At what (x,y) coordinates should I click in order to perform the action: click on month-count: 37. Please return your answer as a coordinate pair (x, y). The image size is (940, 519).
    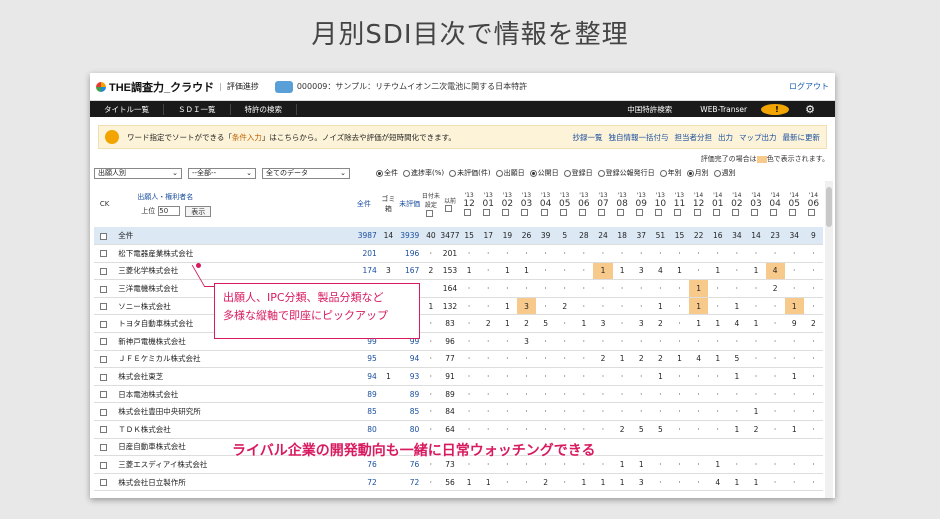
    Looking at the image, I should click on (641, 236).